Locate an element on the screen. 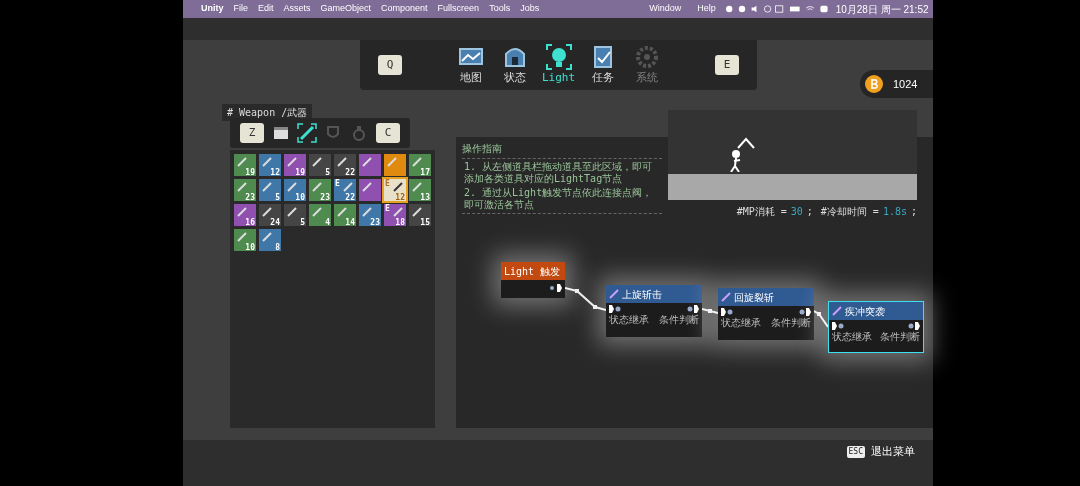 This screenshot has height=486, width=1080. inventory-slot: 14 is located at coordinates (345, 215).